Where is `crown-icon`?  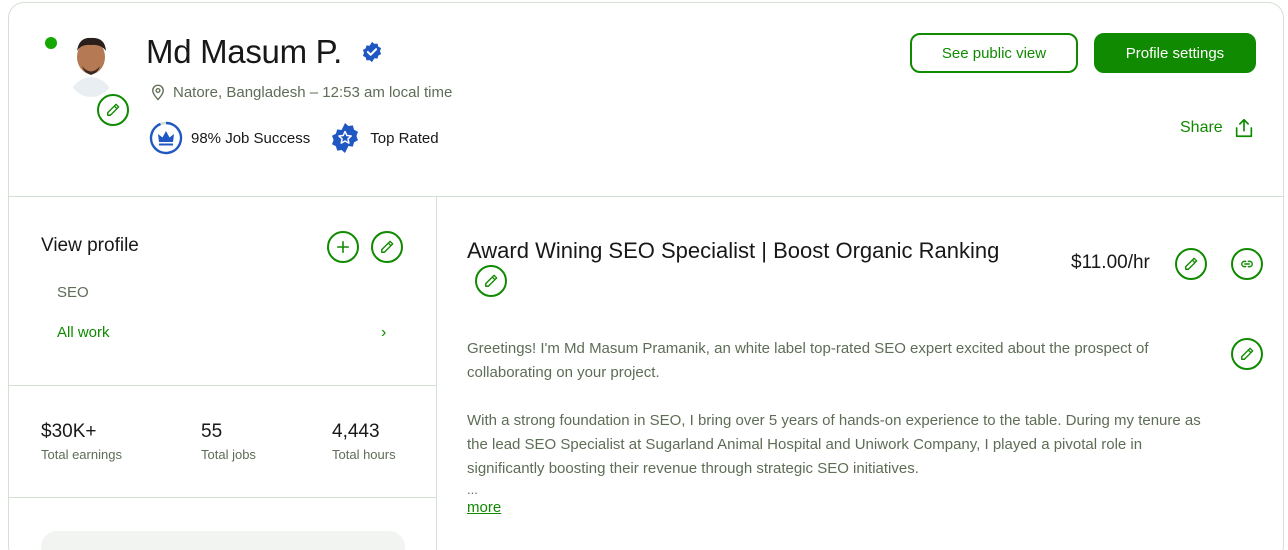
crown-icon is located at coordinates (166, 138).